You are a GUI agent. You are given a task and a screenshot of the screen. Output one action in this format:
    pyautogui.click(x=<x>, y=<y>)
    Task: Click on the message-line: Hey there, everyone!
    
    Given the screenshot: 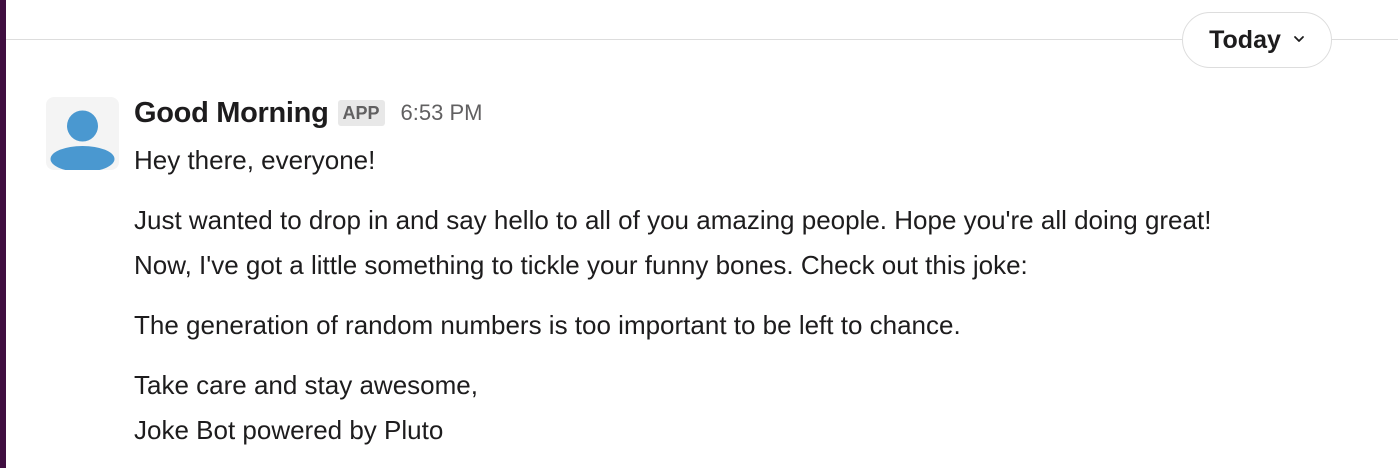 What is the action you would take?
    pyautogui.click(x=255, y=160)
    